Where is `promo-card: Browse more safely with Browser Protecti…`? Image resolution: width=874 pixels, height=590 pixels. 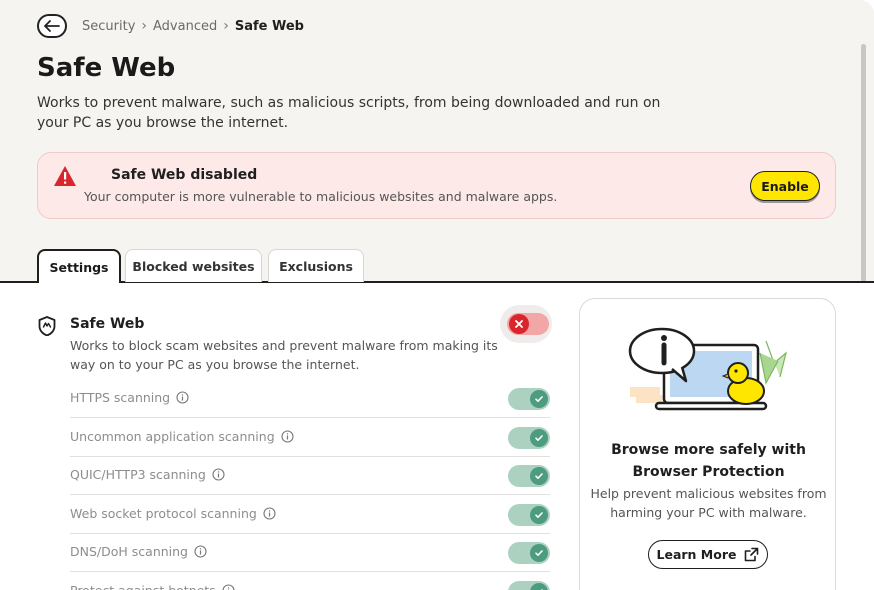
promo-card: Browse more safely with Browser Protecti… is located at coordinates (707, 444).